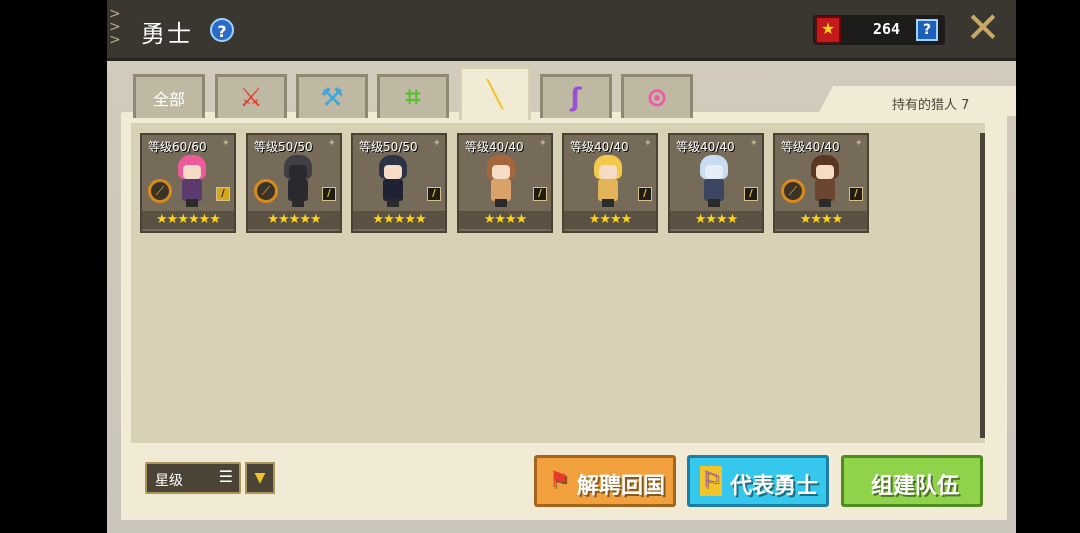  Describe the element at coordinates (168, 99) in the screenshot. I see `tab-all-label: 全部` at that location.